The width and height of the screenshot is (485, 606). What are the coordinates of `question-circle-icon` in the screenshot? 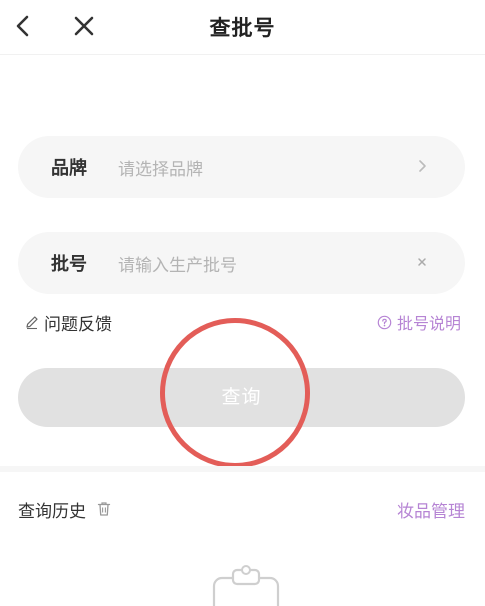 It's located at (384, 322).